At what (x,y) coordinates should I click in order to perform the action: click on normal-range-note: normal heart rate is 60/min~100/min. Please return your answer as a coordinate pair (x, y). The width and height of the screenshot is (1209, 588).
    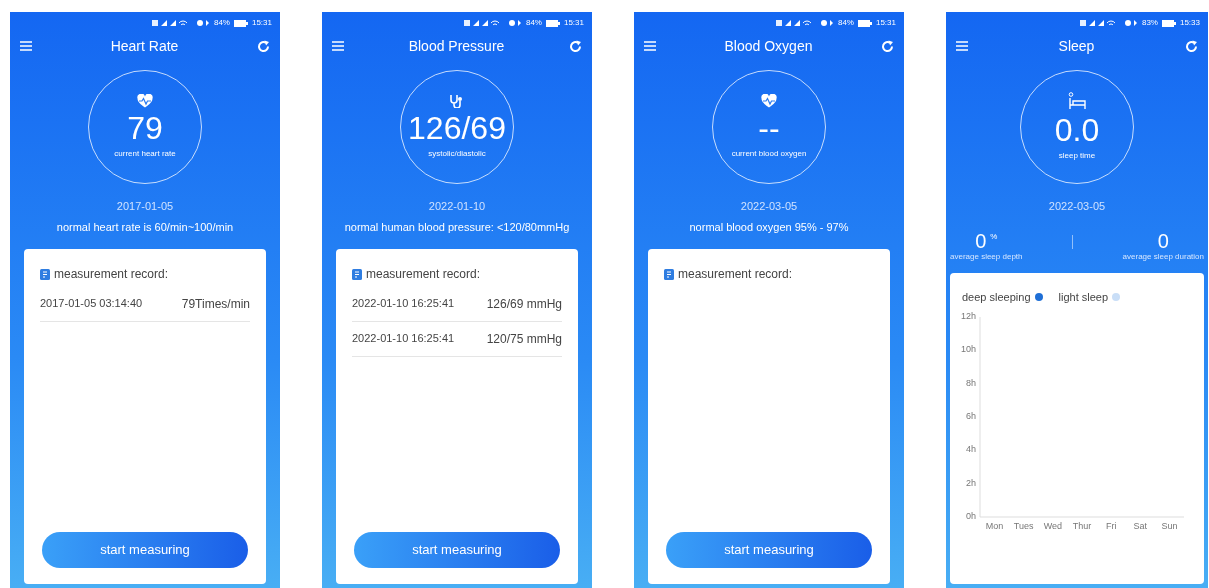
    Looking at the image, I should click on (145, 227).